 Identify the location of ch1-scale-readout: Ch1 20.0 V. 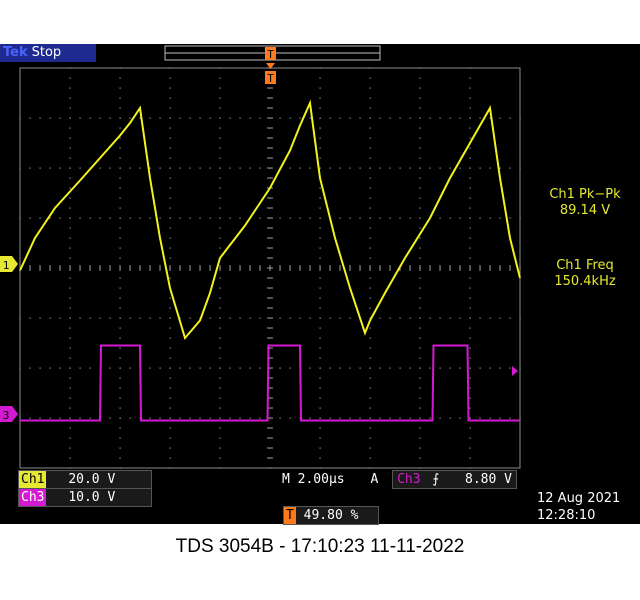
(85, 479).